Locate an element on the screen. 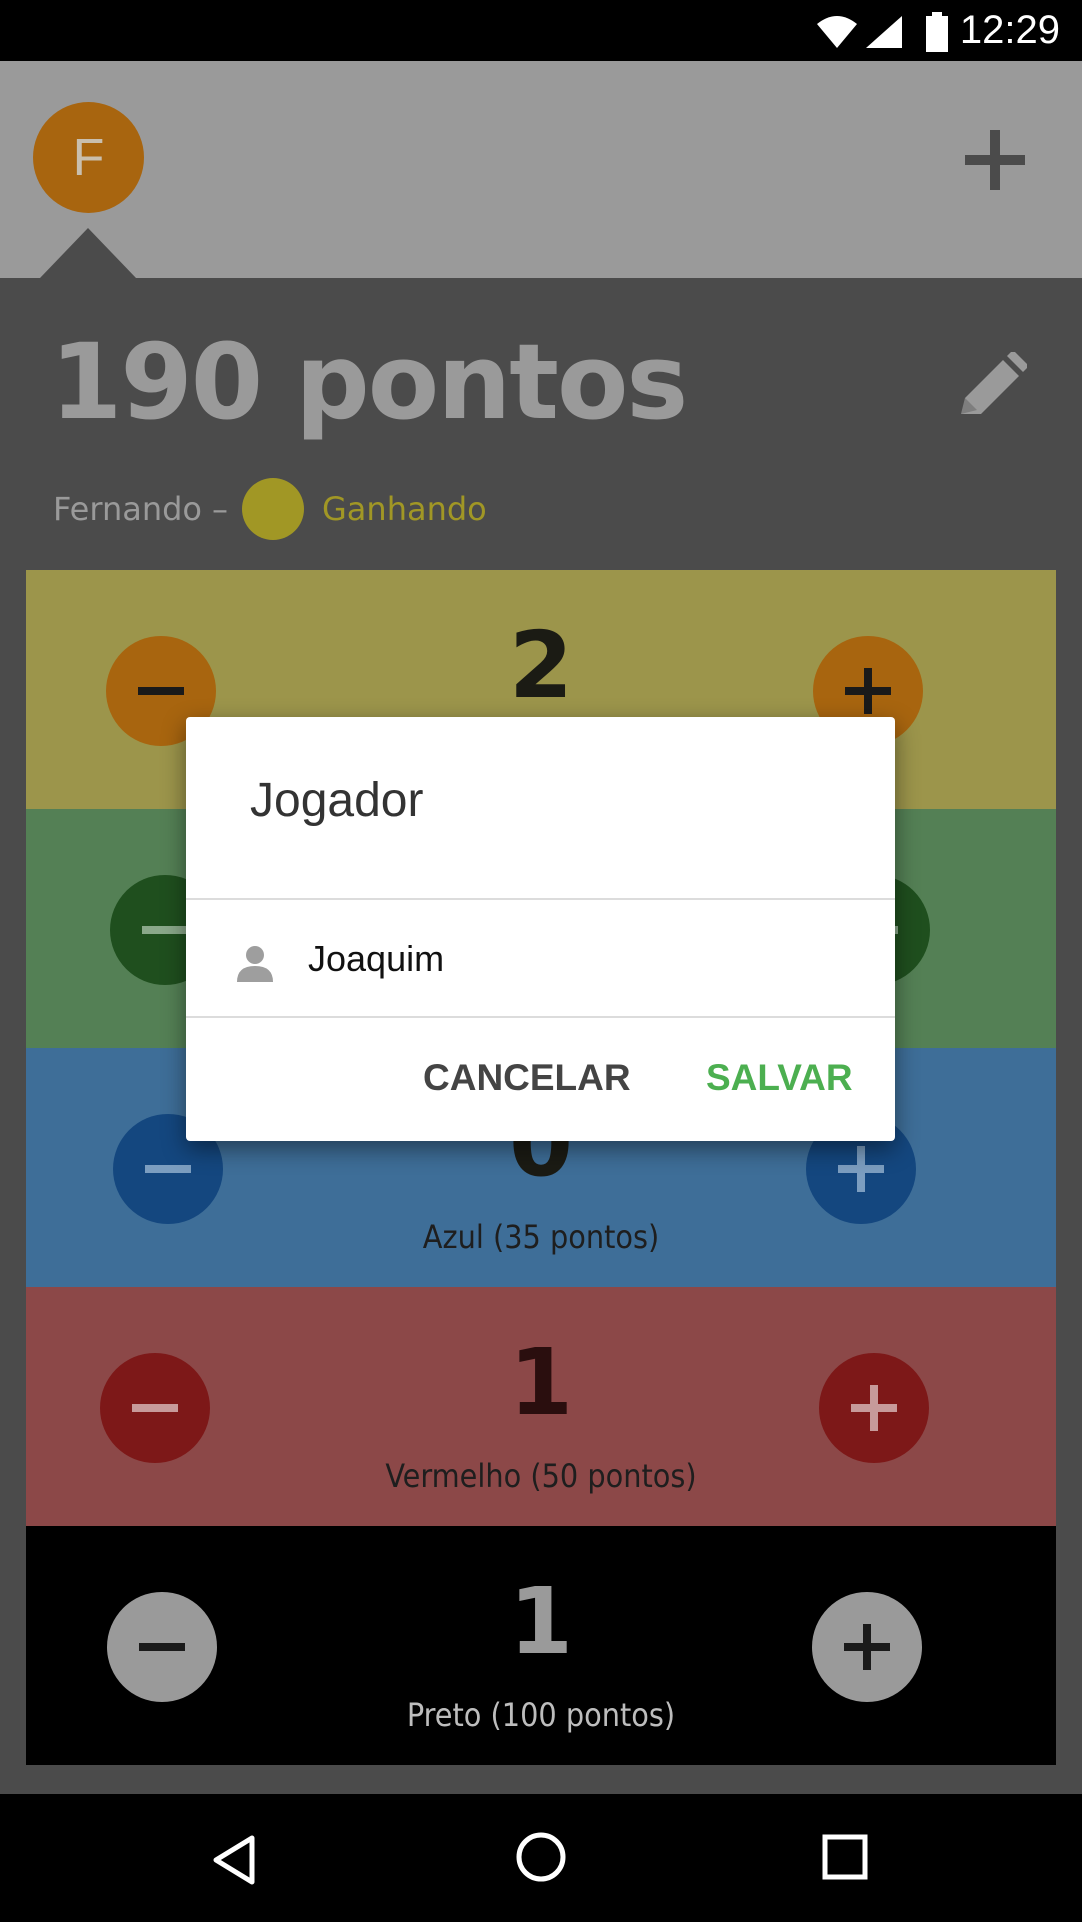 This screenshot has width=1082, height=1922. avatar-pointer is located at coordinates (88, 253).